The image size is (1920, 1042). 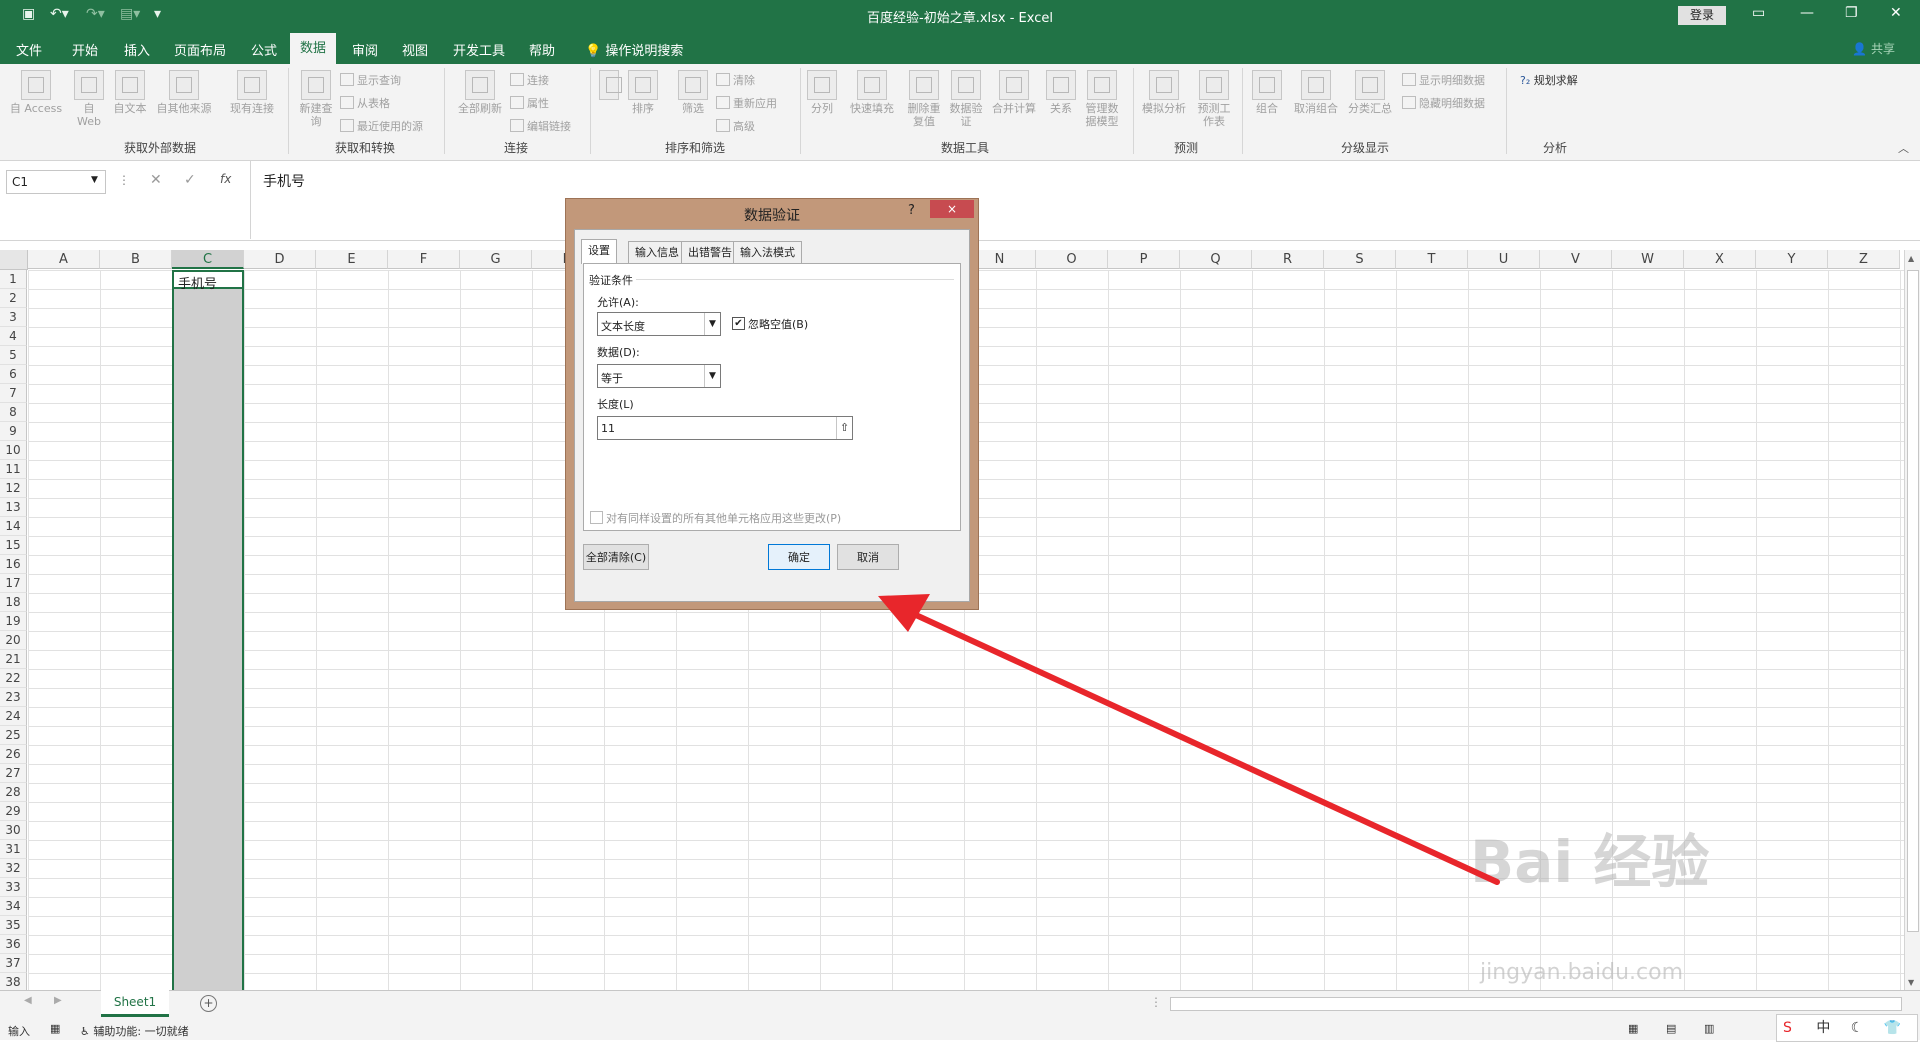 What do you see at coordinates (1903, 148) in the screenshot?
I see `collapse-ribbon-icon: ︿` at bounding box center [1903, 148].